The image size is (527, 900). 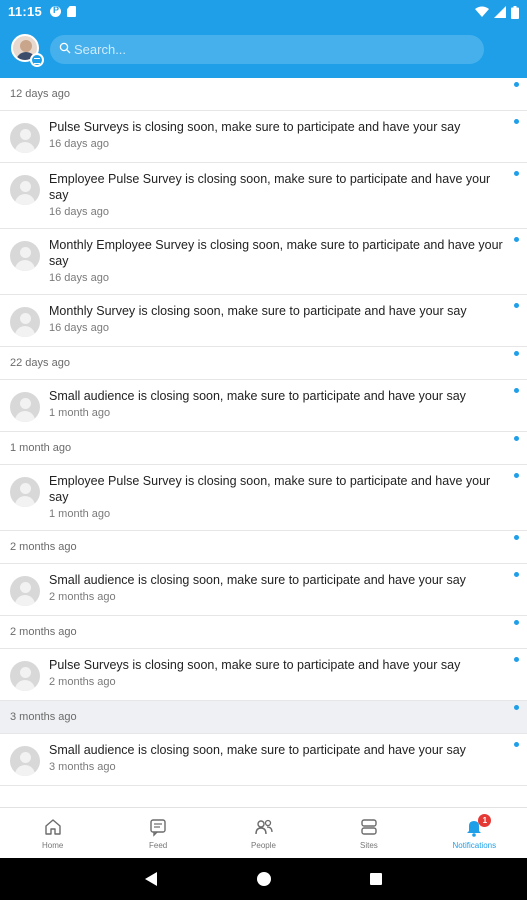 I want to click on avatar-badge, so click(x=37, y=60).